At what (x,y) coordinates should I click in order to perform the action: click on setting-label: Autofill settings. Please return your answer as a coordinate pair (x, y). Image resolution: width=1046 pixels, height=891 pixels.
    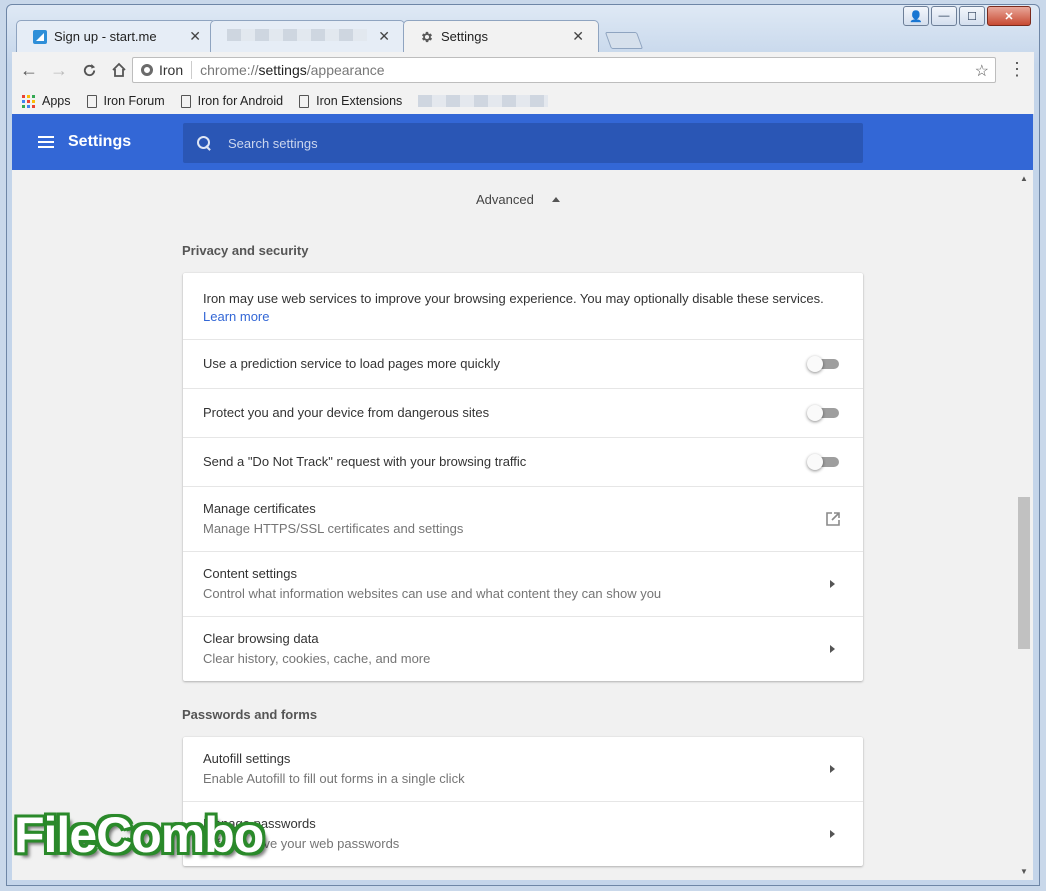
    Looking at the image, I should click on (247, 758).